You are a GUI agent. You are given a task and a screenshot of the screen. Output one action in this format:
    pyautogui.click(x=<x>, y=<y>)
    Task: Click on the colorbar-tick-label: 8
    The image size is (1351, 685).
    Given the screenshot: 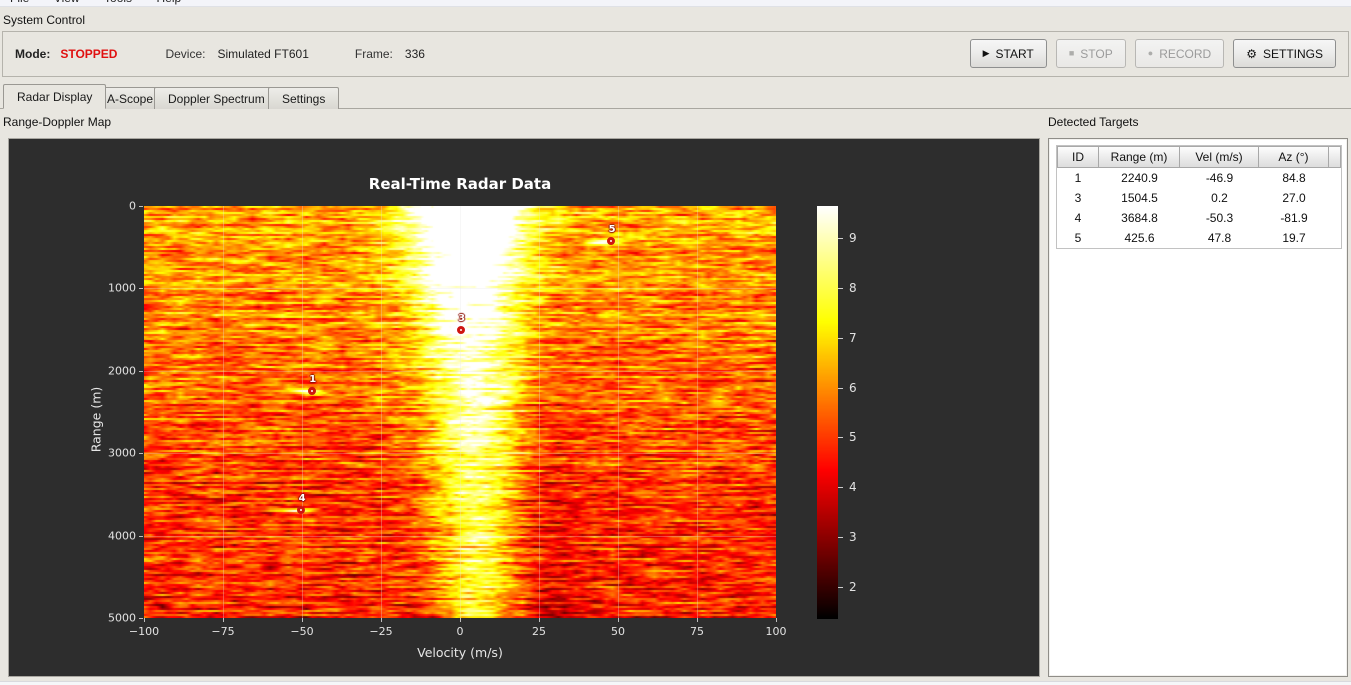 What is the action you would take?
    pyautogui.click(x=853, y=288)
    